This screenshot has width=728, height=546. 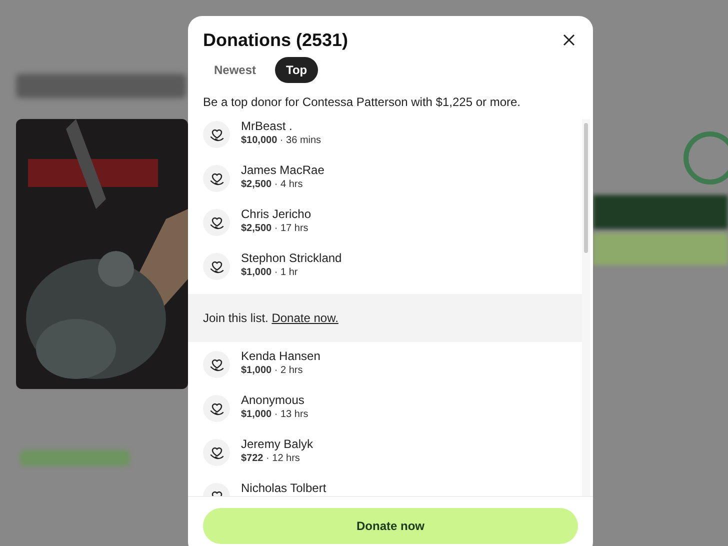 I want to click on donation-info: $10,000 · 36 mins, so click(x=281, y=141).